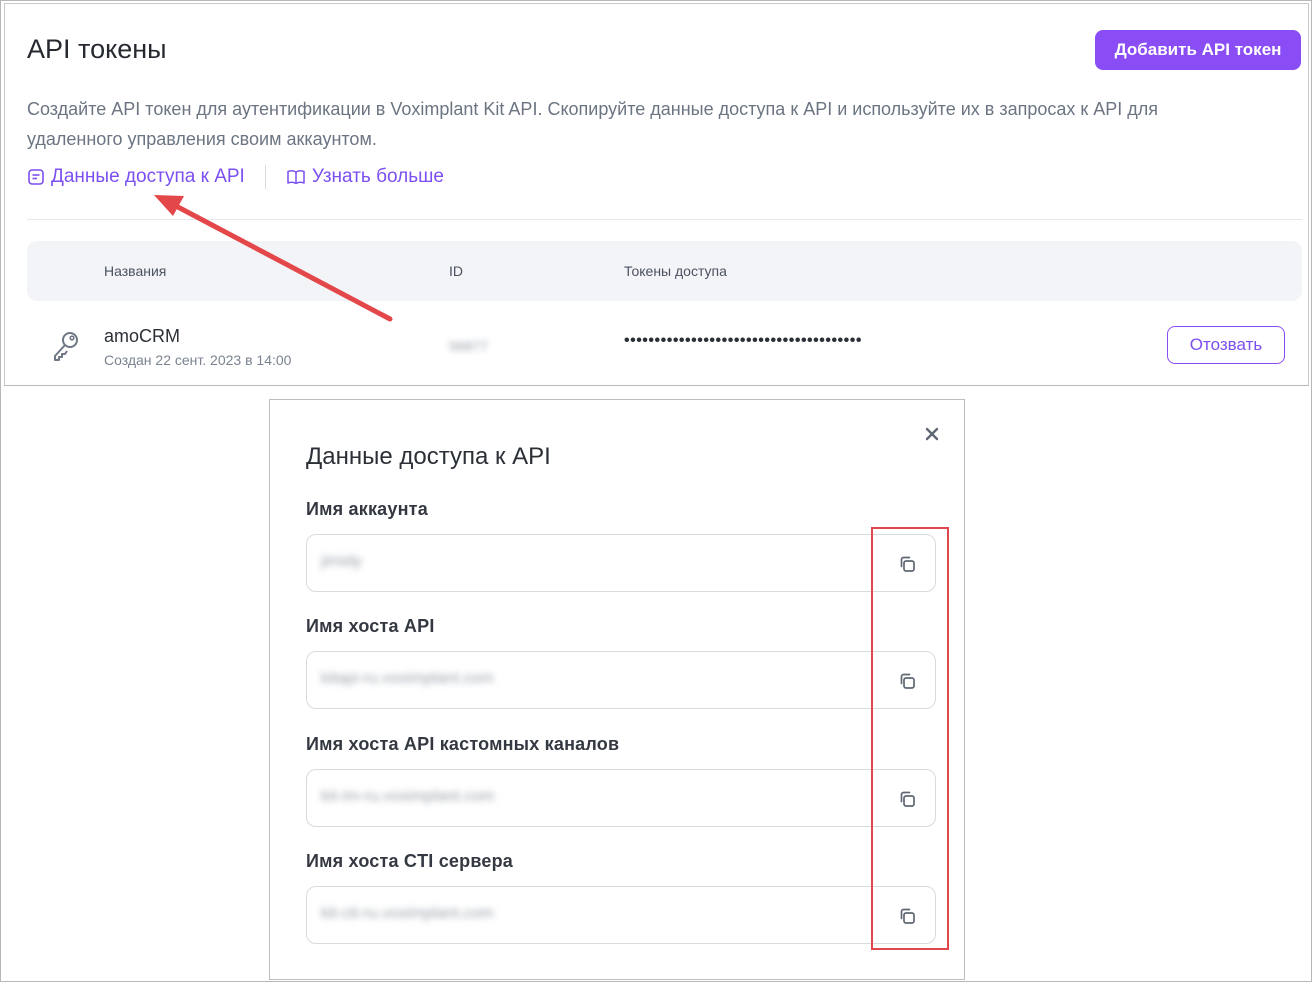  I want to click on api-host-field: kitapi-ru.voximplant.com, so click(621, 680).